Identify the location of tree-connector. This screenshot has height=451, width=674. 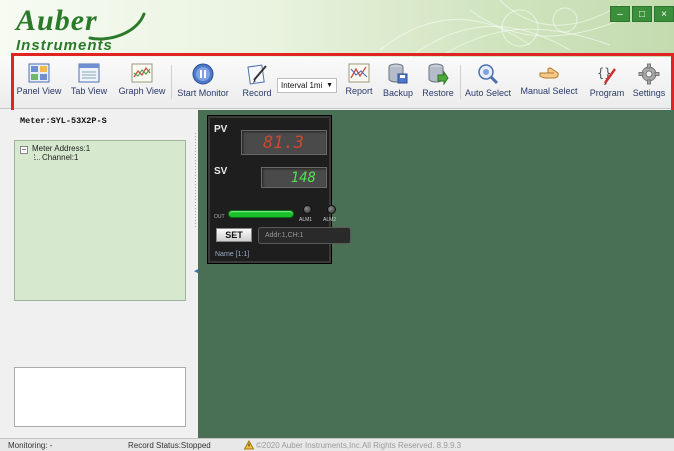
(37, 157).